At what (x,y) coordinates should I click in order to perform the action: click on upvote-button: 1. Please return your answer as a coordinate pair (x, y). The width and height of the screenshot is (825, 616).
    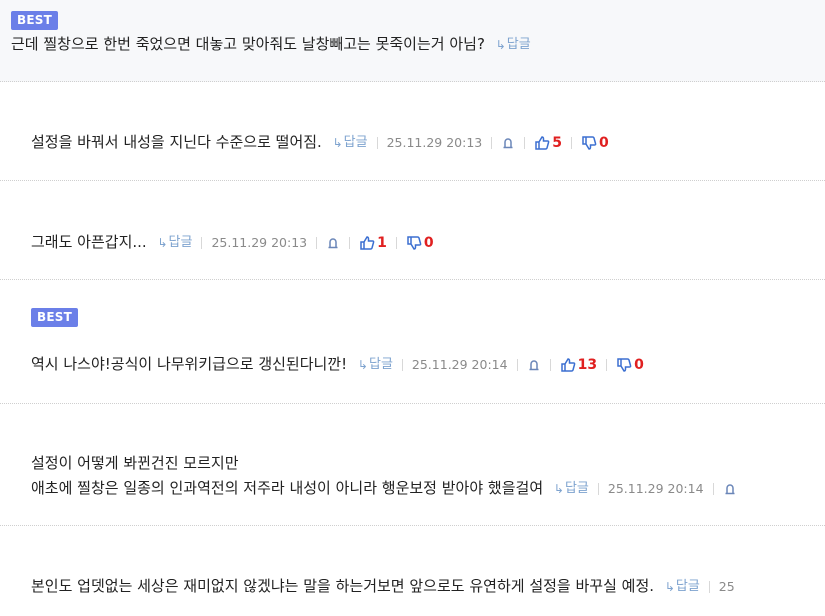
    Looking at the image, I should click on (373, 243).